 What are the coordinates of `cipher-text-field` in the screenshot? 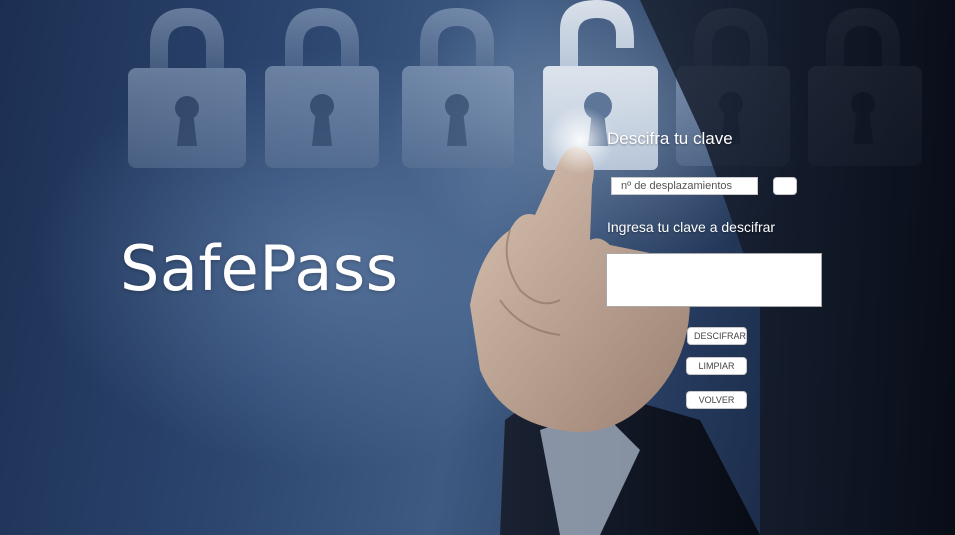 It's located at (714, 280).